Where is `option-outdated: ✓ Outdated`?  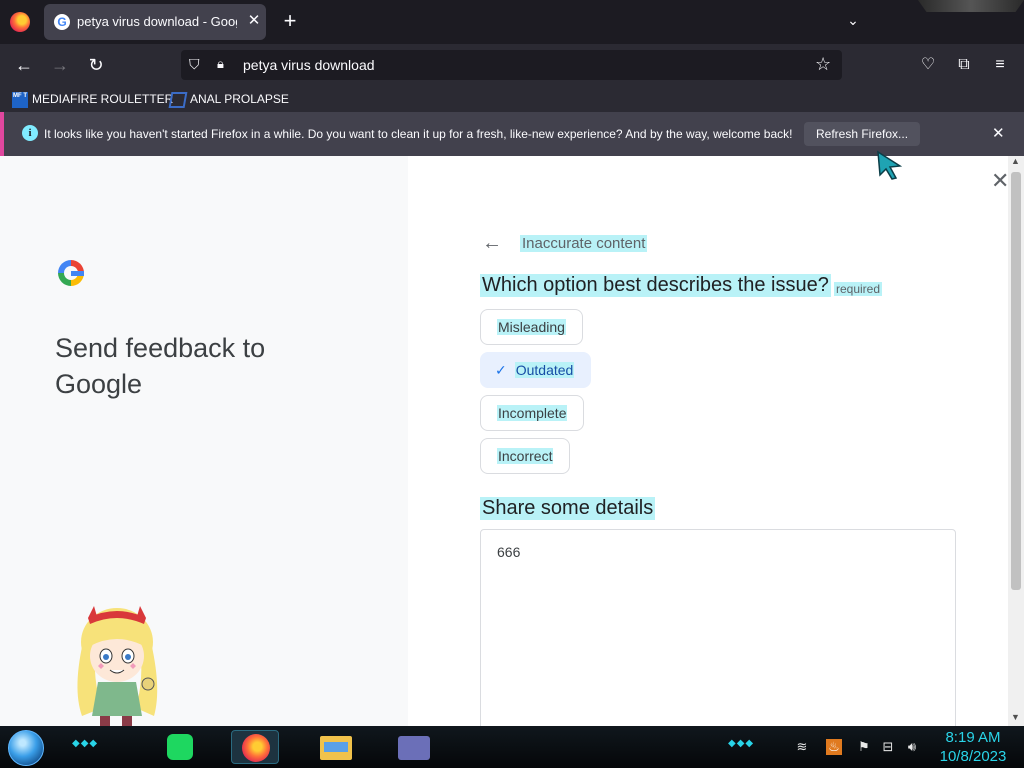
option-outdated: ✓ Outdated is located at coordinates (536, 370).